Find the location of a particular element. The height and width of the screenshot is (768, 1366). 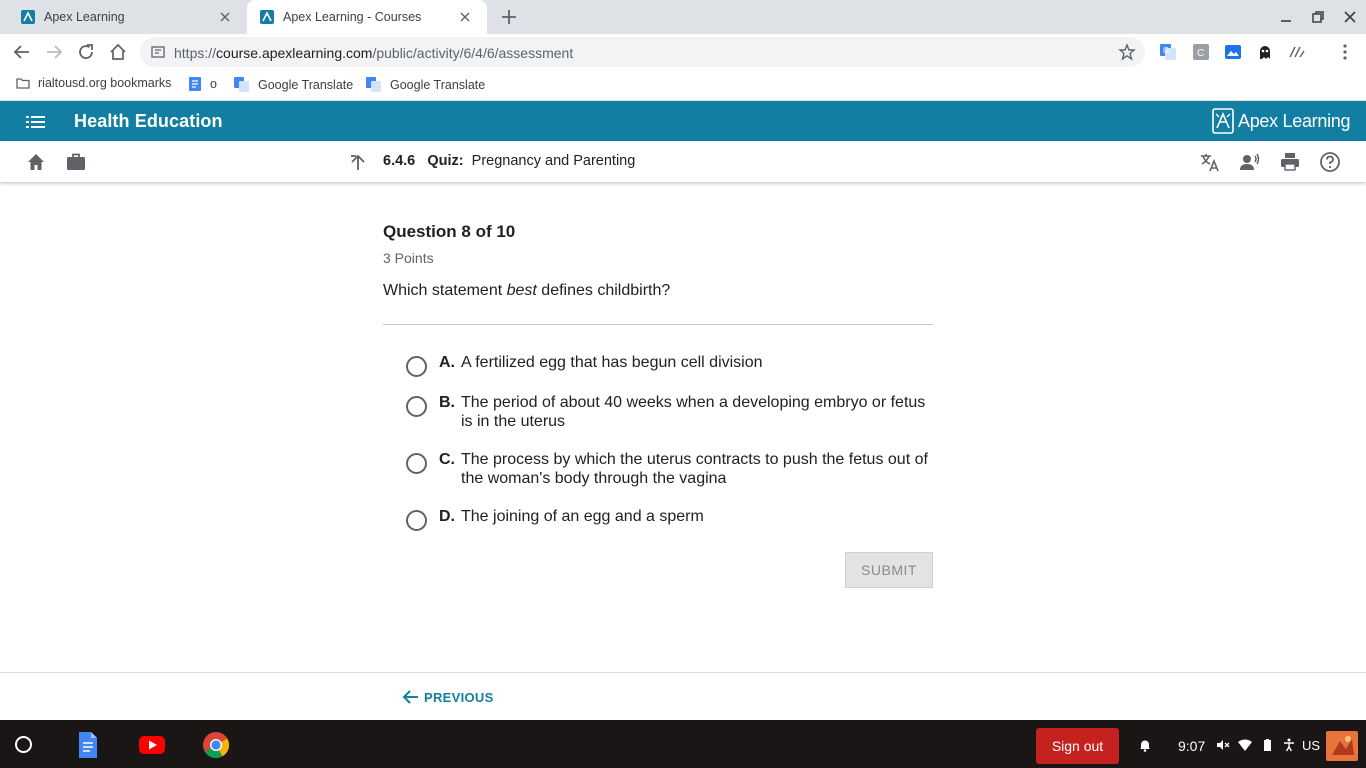

question-prompt: Which statement best defines childbirth? is located at coordinates (527, 290).